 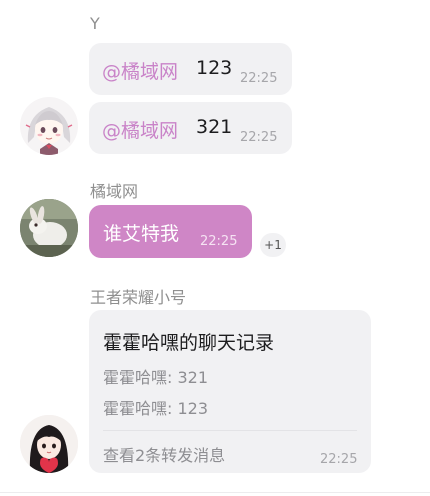 What do you see at coordinates (230, 430) in the screenshot?
I see `card-divider` at bounding box center [230, 430].